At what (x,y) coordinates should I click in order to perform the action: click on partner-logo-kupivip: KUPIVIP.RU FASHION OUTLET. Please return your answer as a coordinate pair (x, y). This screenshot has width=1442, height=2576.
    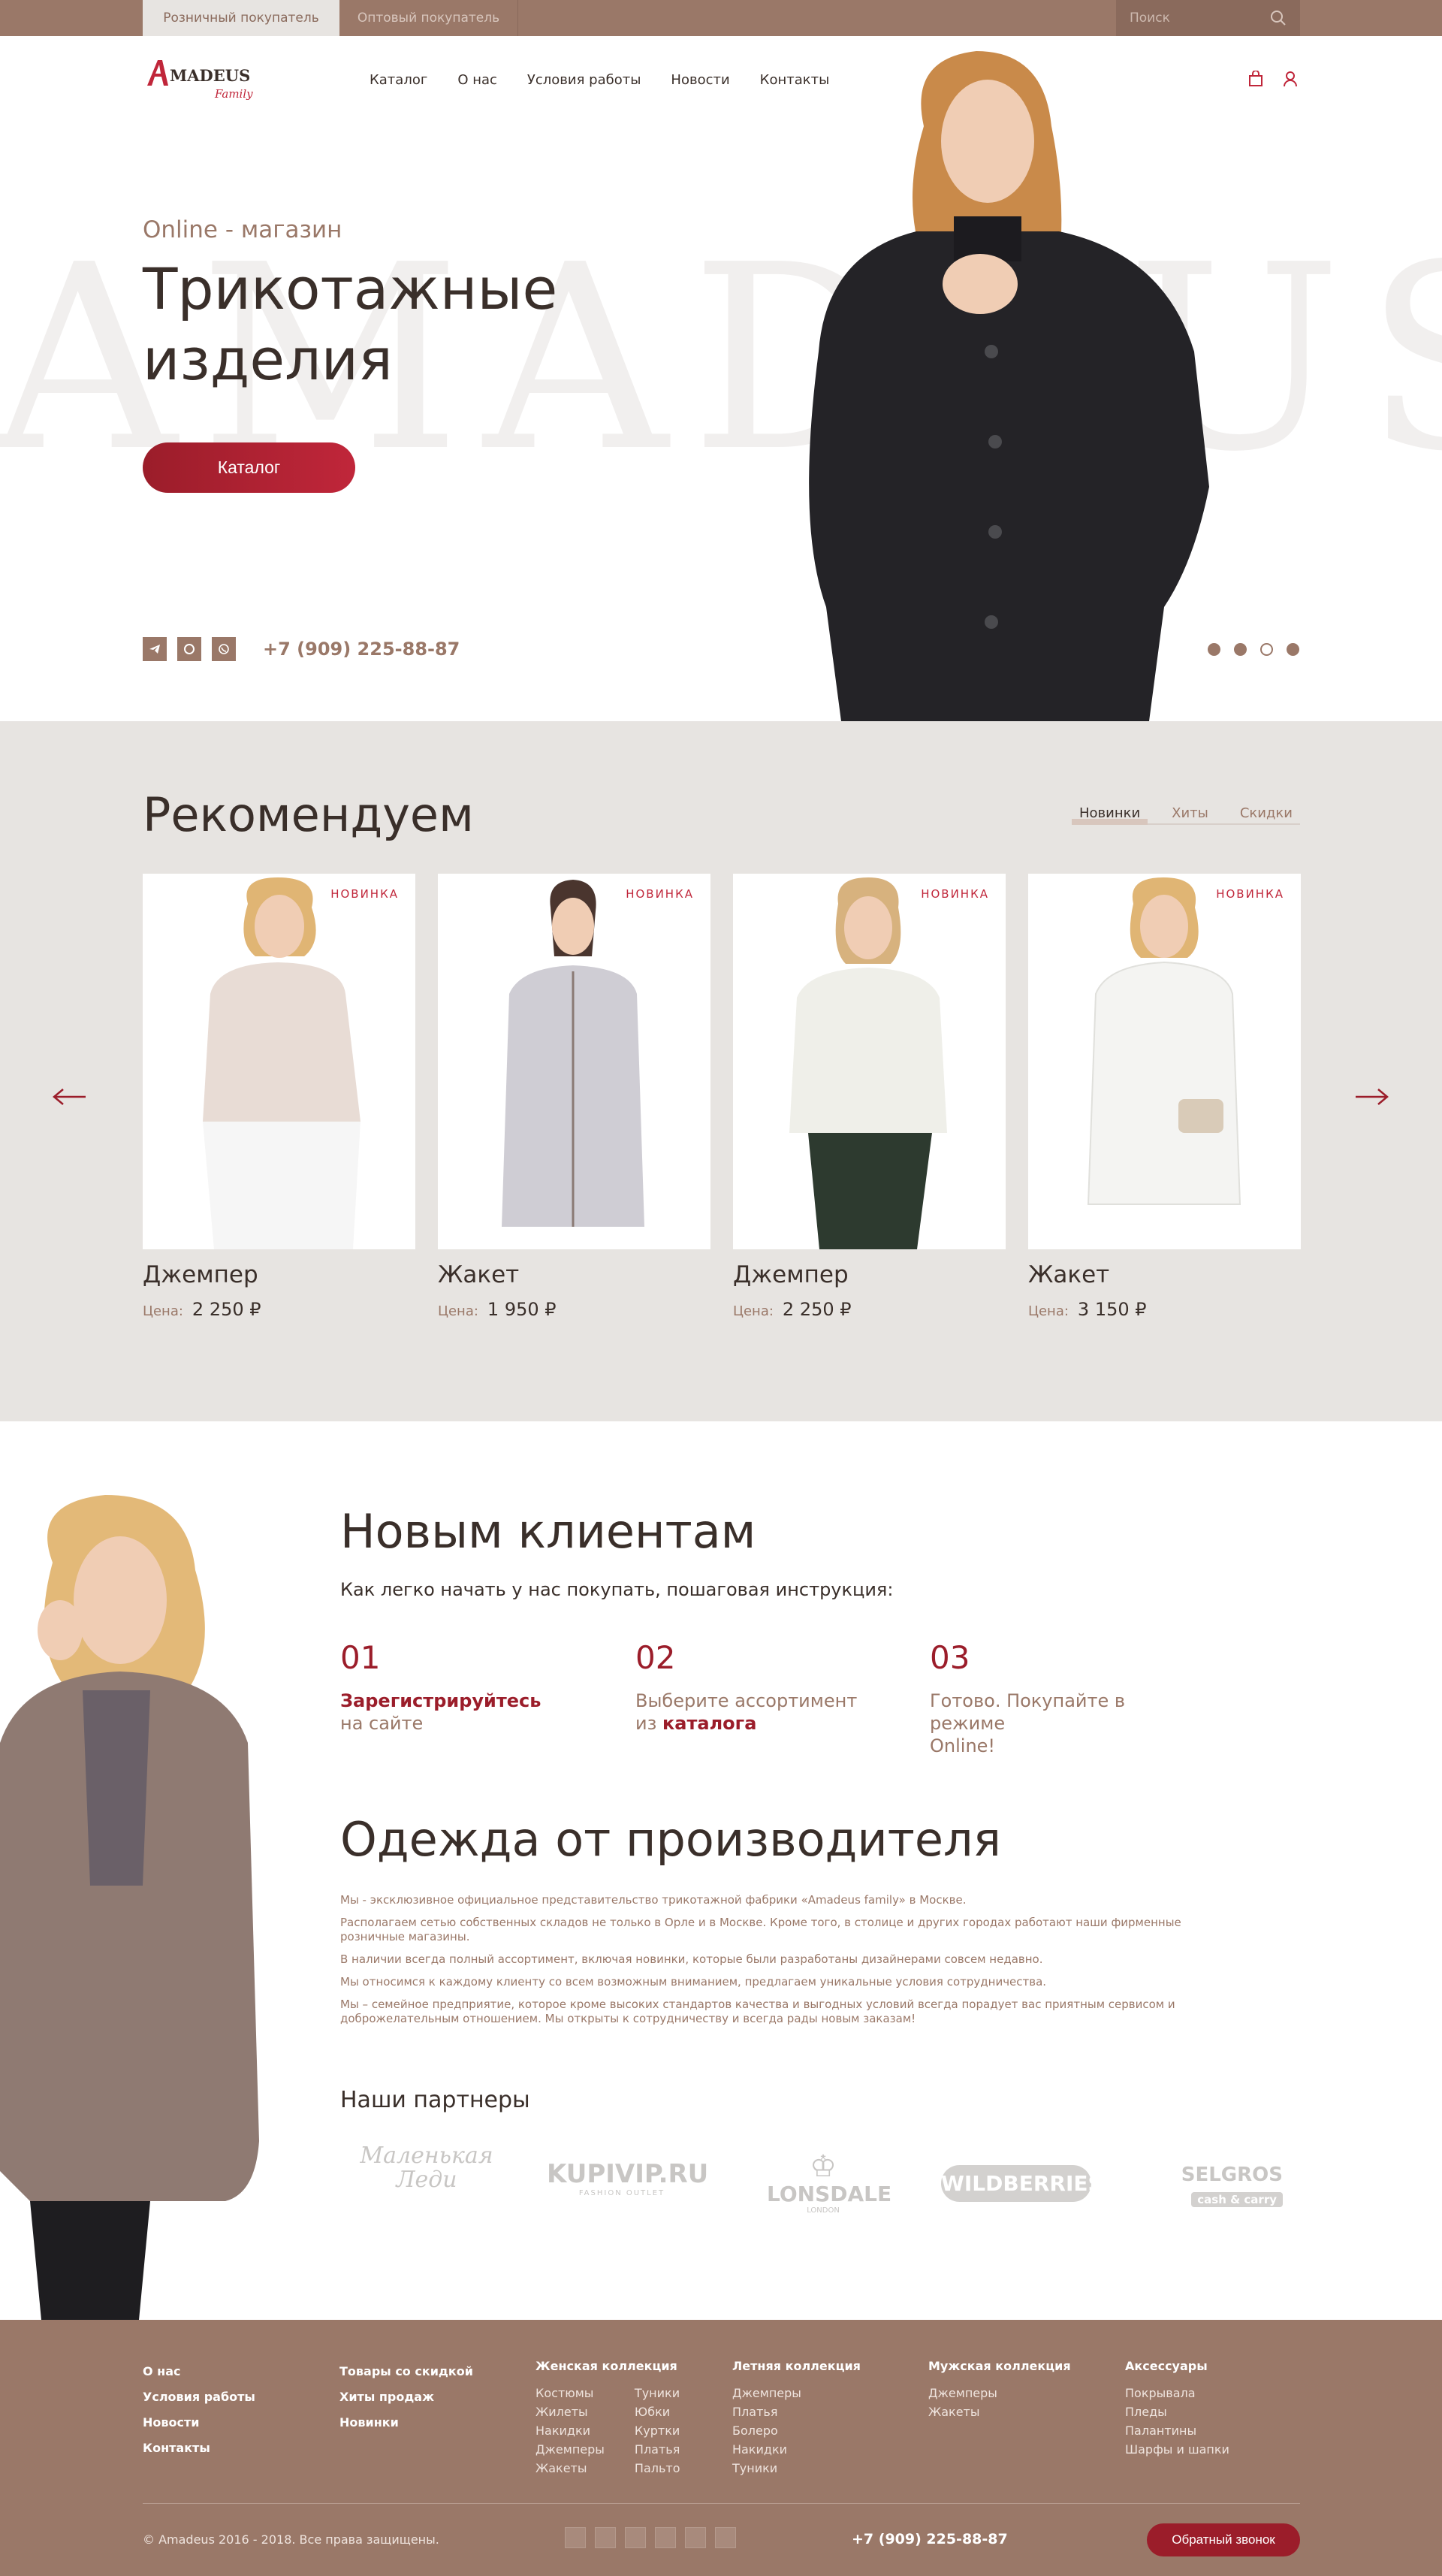
    Looking at the image, I should click on (628, 2178).